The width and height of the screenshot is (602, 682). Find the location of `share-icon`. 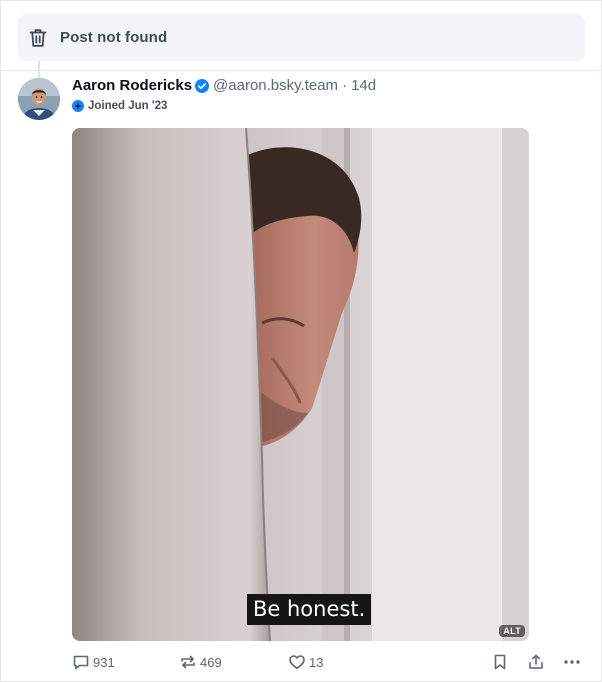

share-icon is located at coordinates (536, 662).